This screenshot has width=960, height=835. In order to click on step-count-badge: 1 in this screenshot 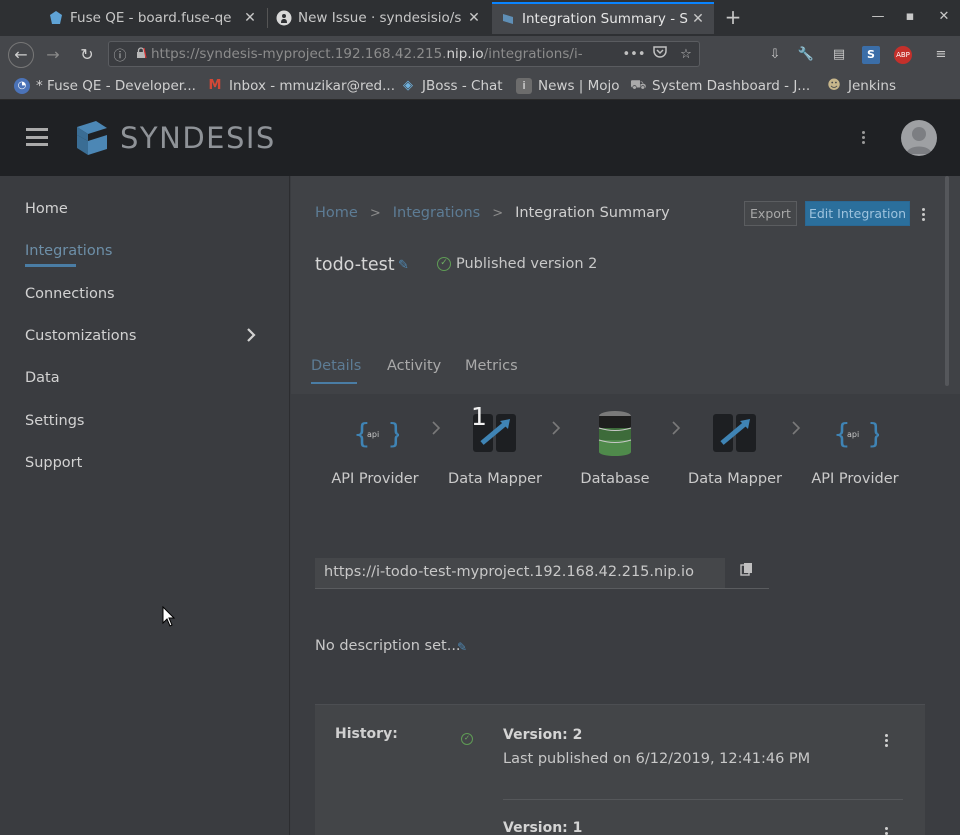, I will do `click(479, 416)`.